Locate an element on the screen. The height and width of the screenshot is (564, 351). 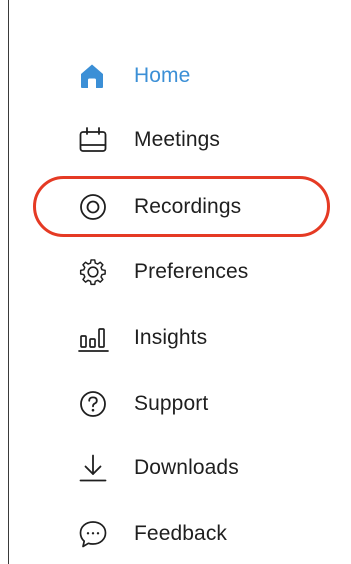
bar-chart-icon is located at coordinates (97, 338).